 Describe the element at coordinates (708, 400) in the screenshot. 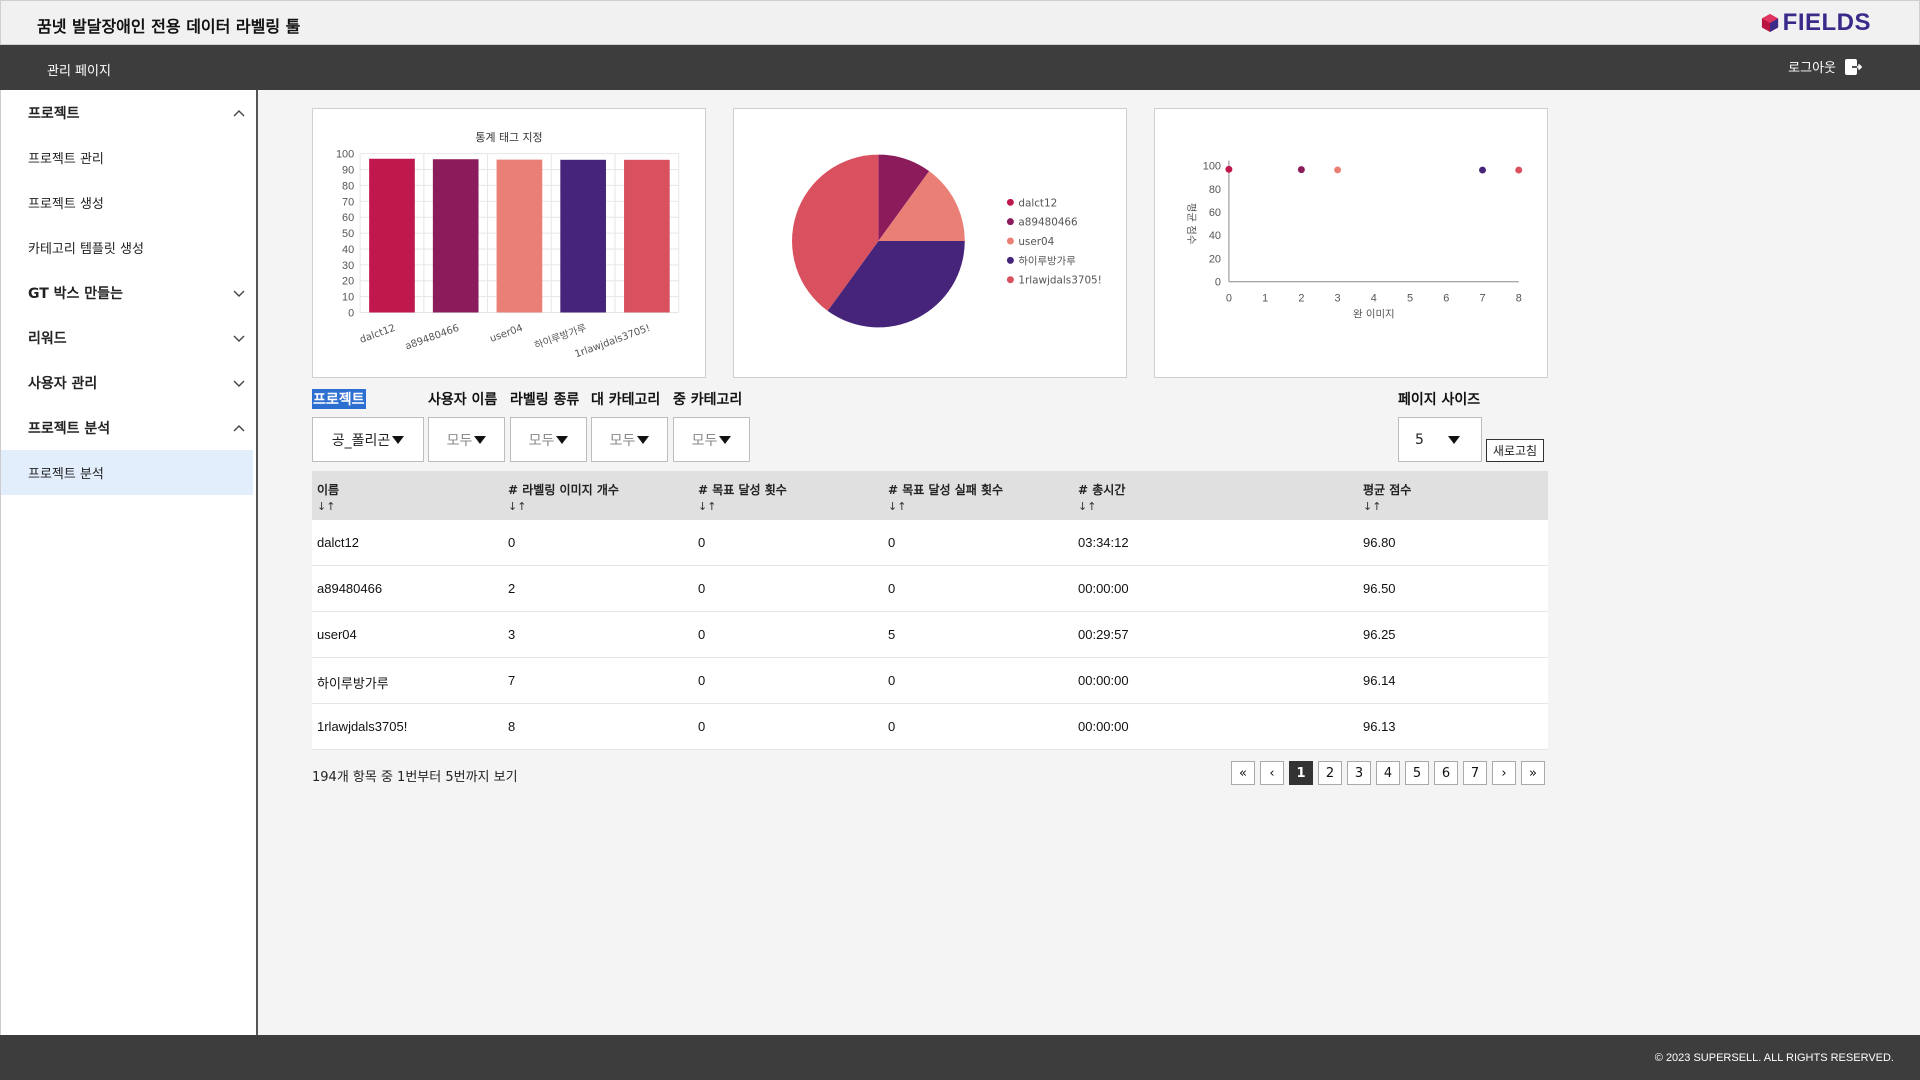

I see `filter-label-mid-category: 중 카테고리` at that location.